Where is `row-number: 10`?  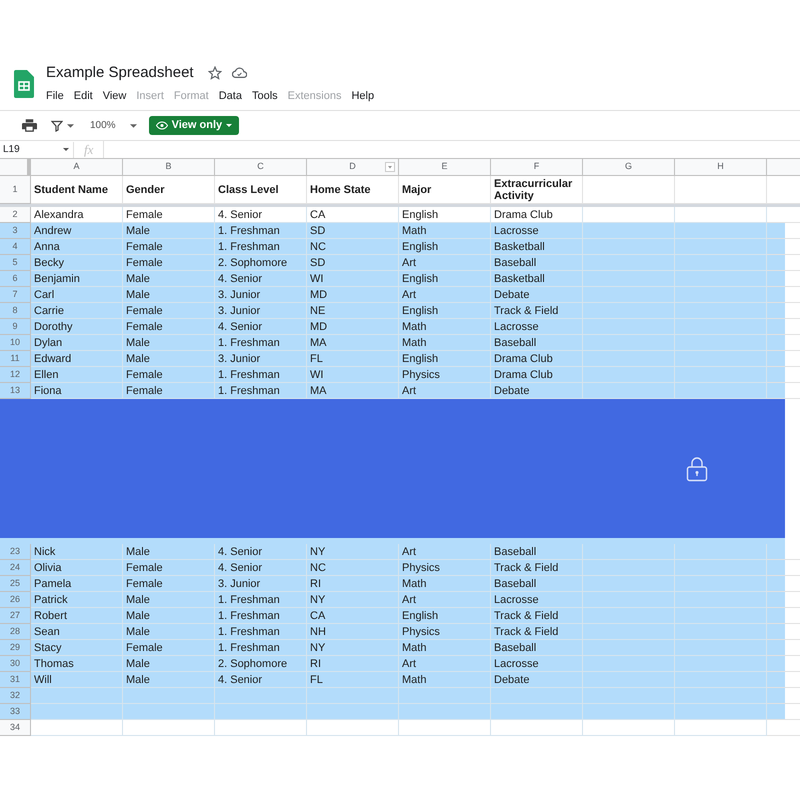
row-number: 10 is located at coordinates (15, 343).